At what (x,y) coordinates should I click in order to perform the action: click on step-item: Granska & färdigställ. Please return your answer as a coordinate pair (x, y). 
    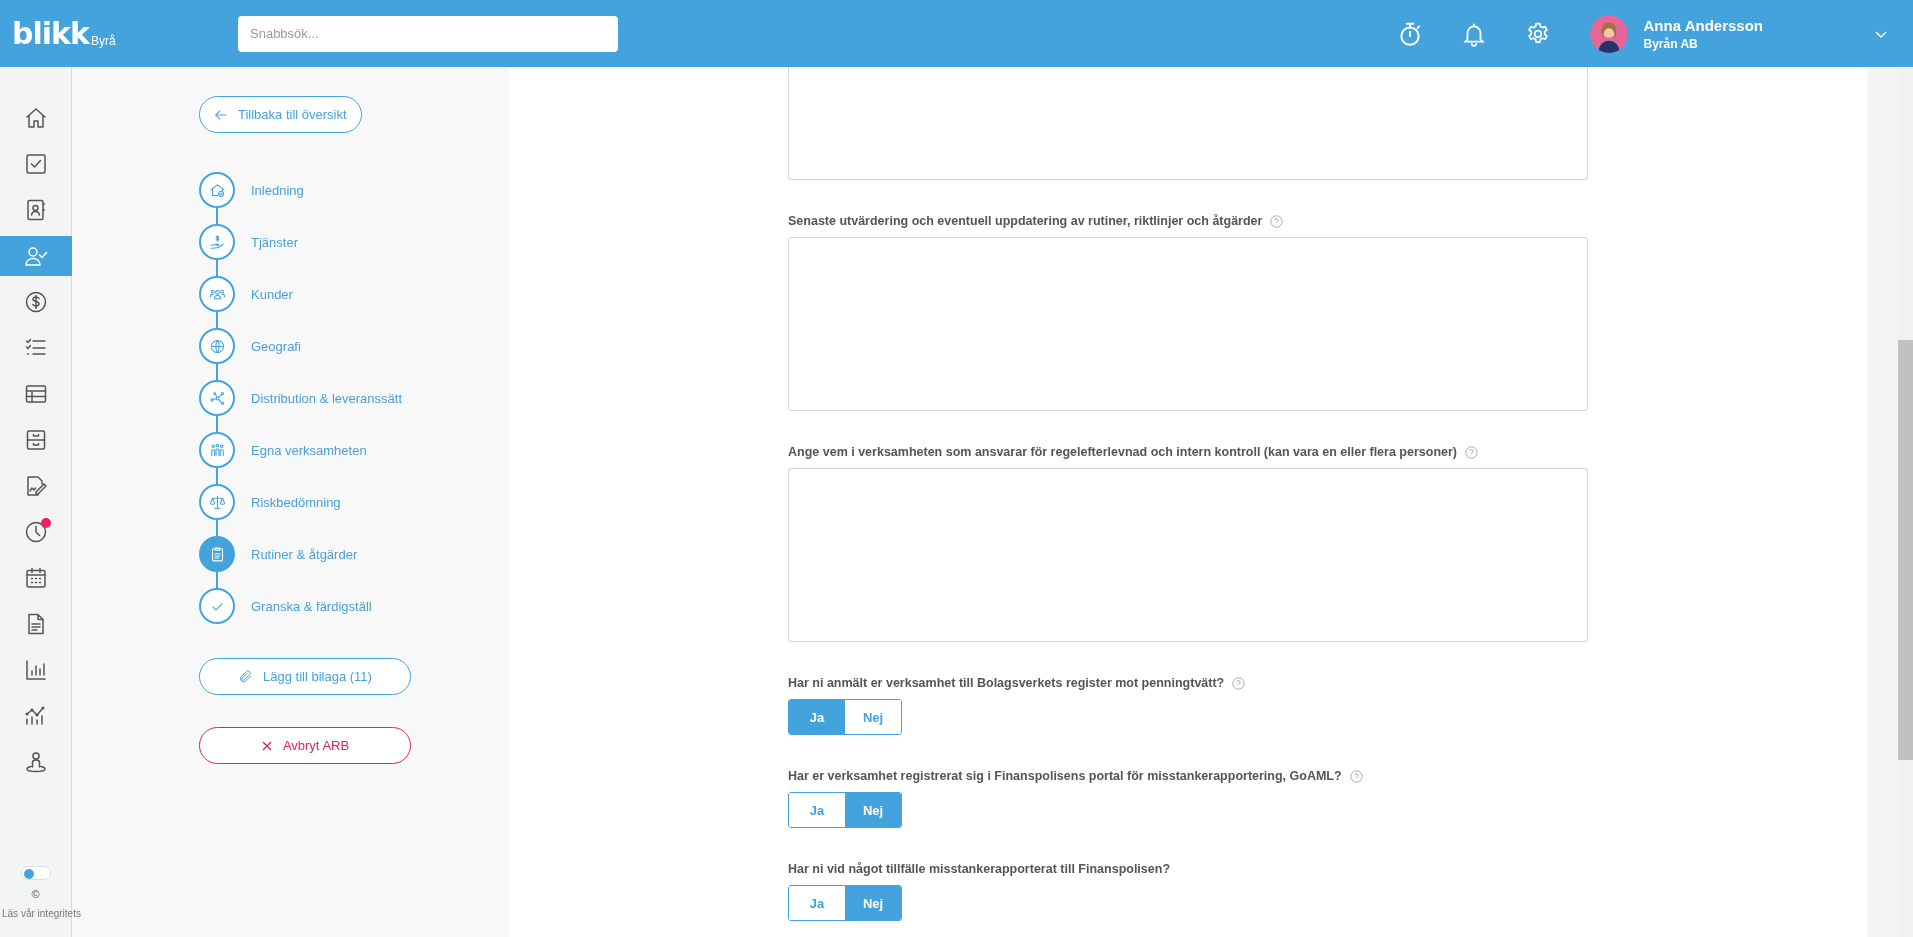
    Looking at the image, I should click on (300, 606).